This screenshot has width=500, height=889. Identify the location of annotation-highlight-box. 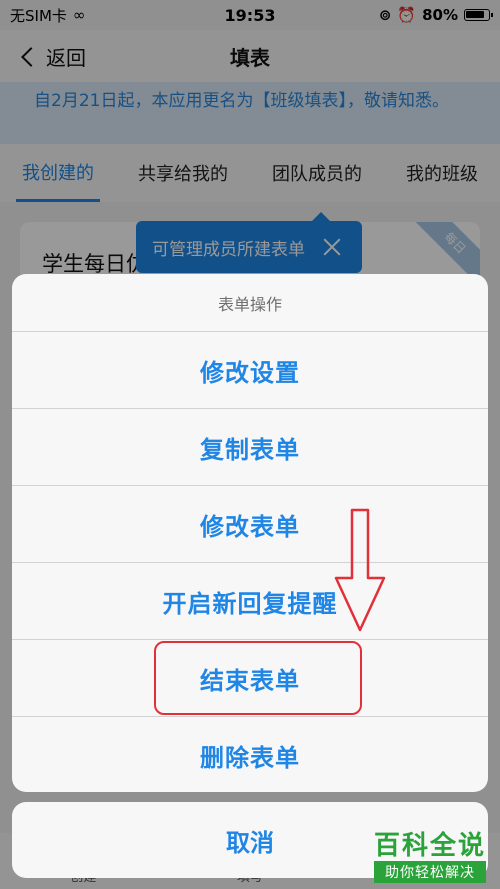
(258, 678).